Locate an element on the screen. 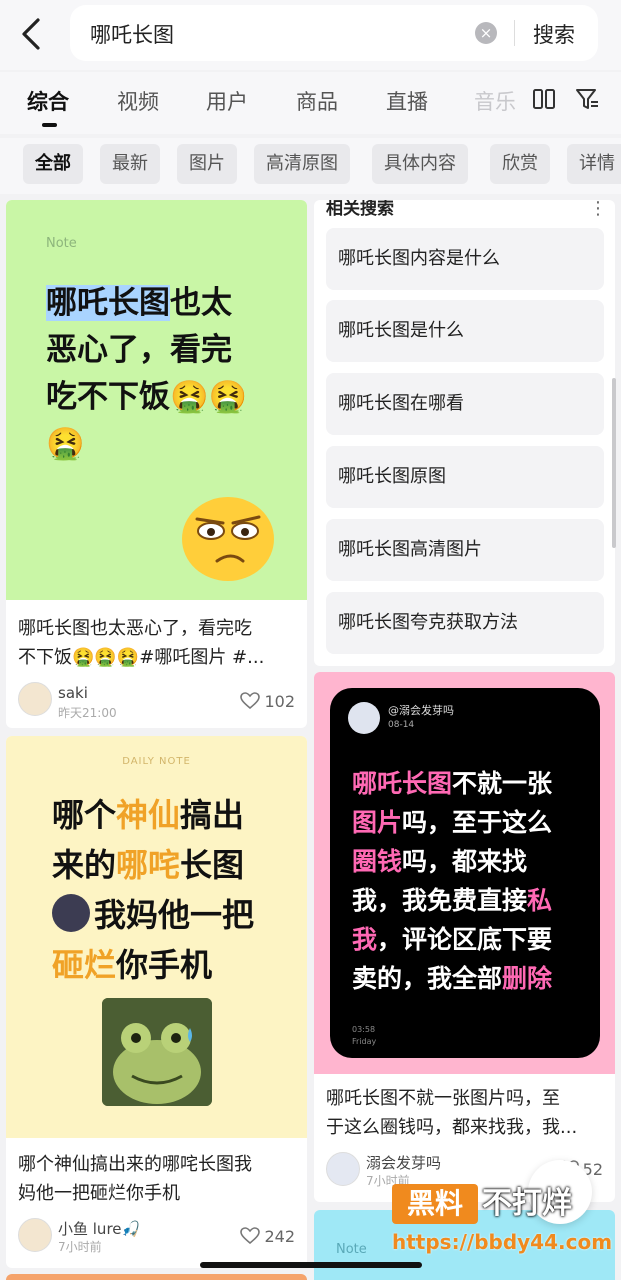 This screenshot has width=621, height=1280. smirk-emoji-icon is located at coordinates (228, 539).